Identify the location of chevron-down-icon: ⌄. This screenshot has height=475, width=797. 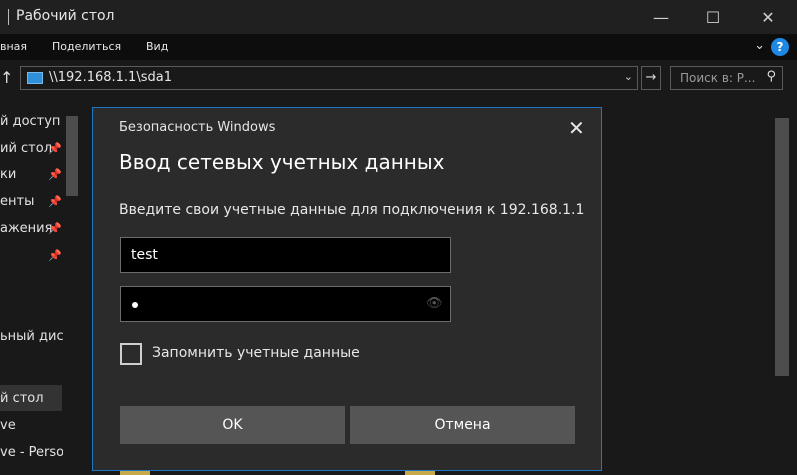
(759, 45).